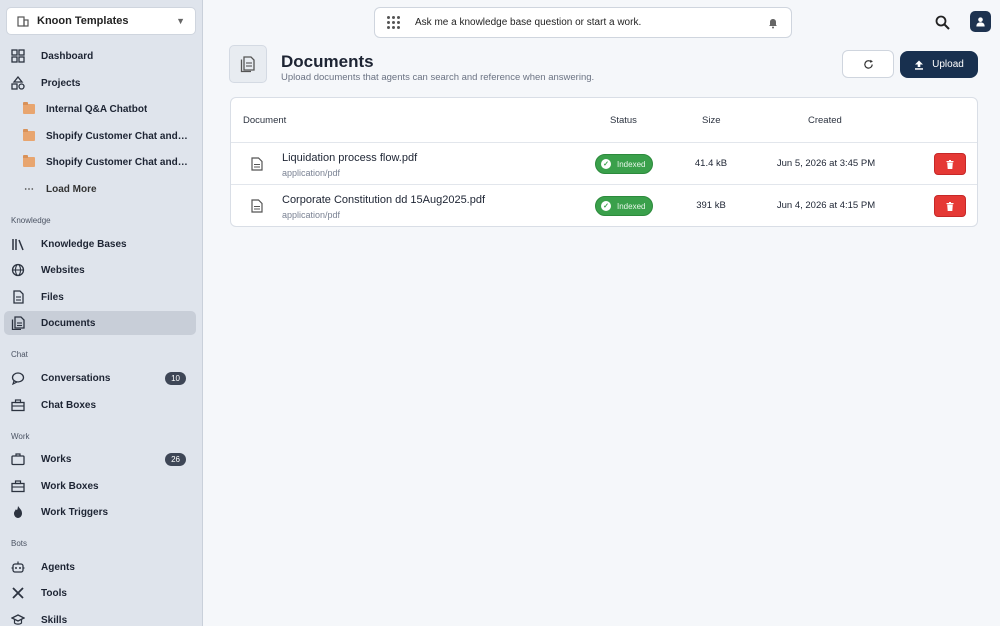  What do you see at coordinates (825, 120) in the screenshot?
I see `column-header-created: Created` at bounding box center [825, 120].